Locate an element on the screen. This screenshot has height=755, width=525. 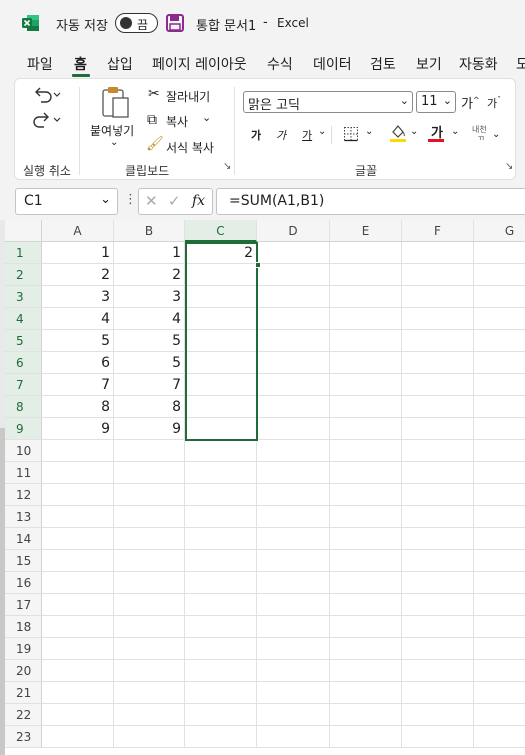
cell-g14 is located at coordinates (499, 539).